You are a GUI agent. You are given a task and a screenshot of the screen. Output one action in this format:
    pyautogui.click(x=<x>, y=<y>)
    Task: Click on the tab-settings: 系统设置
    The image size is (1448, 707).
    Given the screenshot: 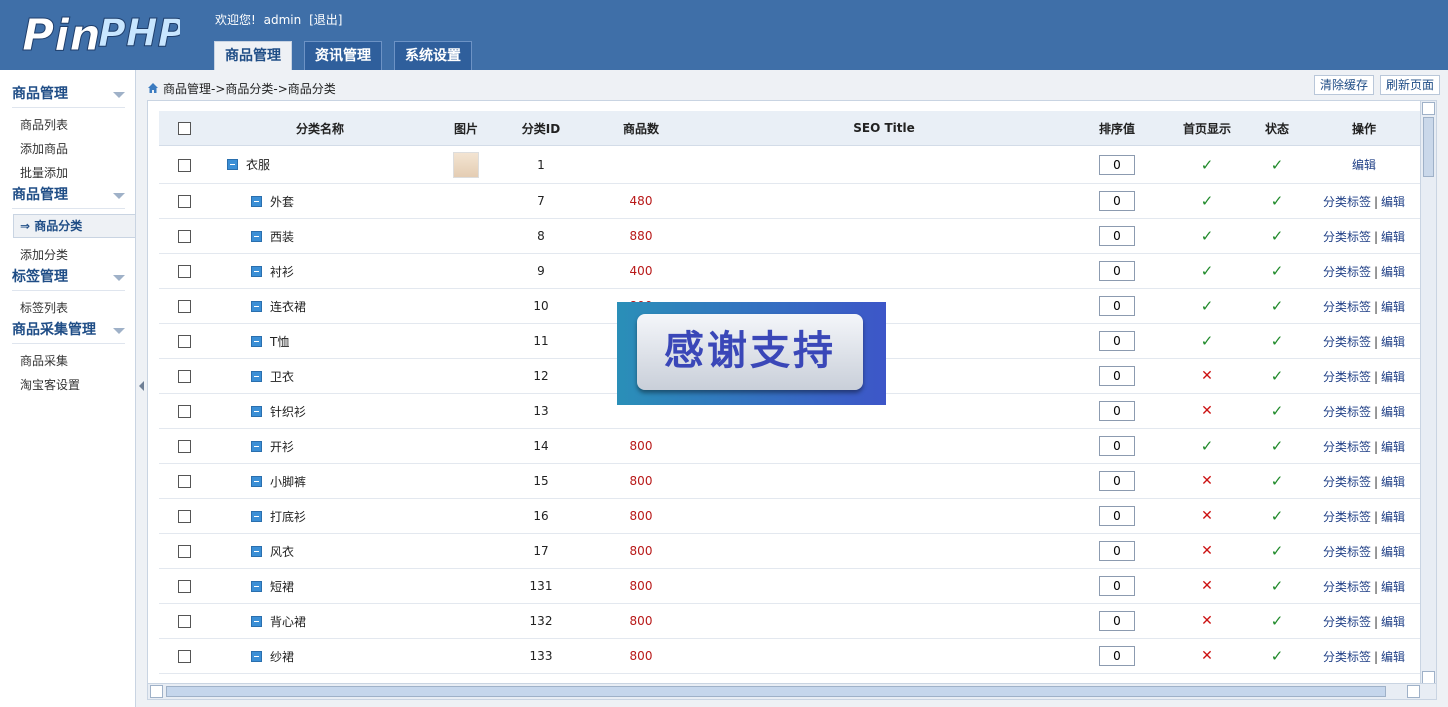 What is the action you would take?
    pyautogui.click(x=433, y=55)
    